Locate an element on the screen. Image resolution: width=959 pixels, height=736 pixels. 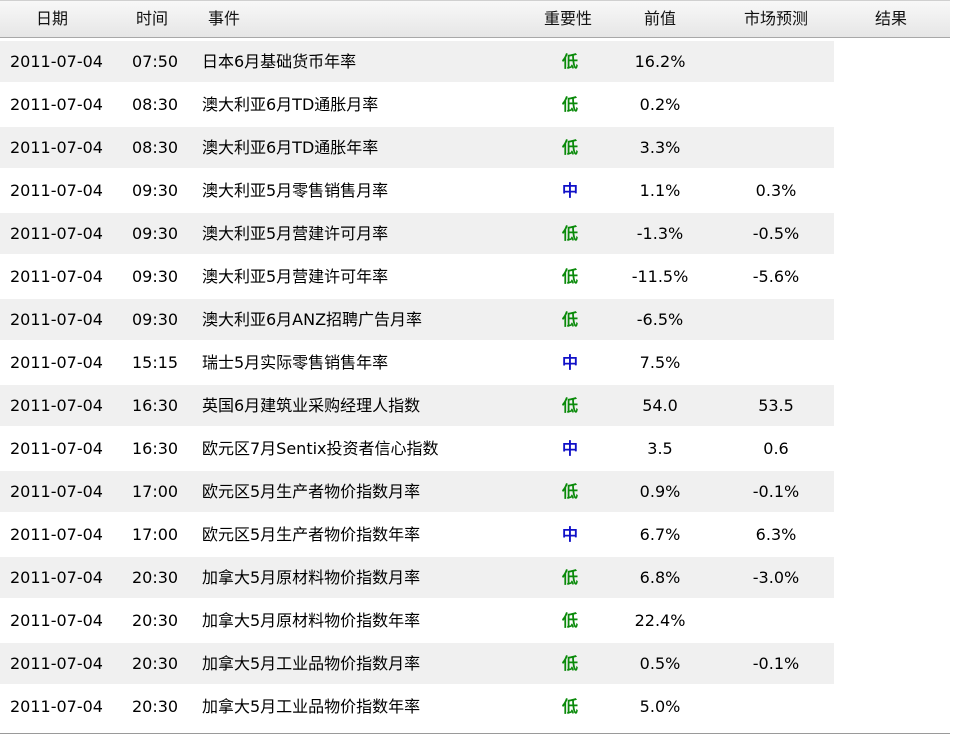
row-previous: 0.9% is located at coordinates (660, 491).